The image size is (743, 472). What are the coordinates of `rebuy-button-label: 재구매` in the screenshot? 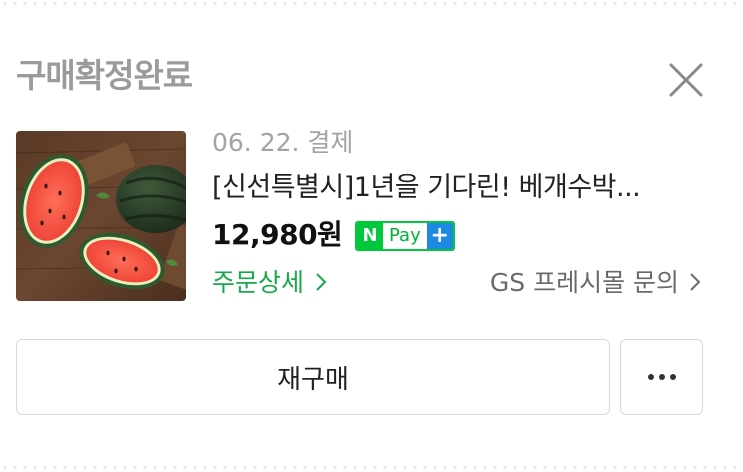 It's located at (313, 379).